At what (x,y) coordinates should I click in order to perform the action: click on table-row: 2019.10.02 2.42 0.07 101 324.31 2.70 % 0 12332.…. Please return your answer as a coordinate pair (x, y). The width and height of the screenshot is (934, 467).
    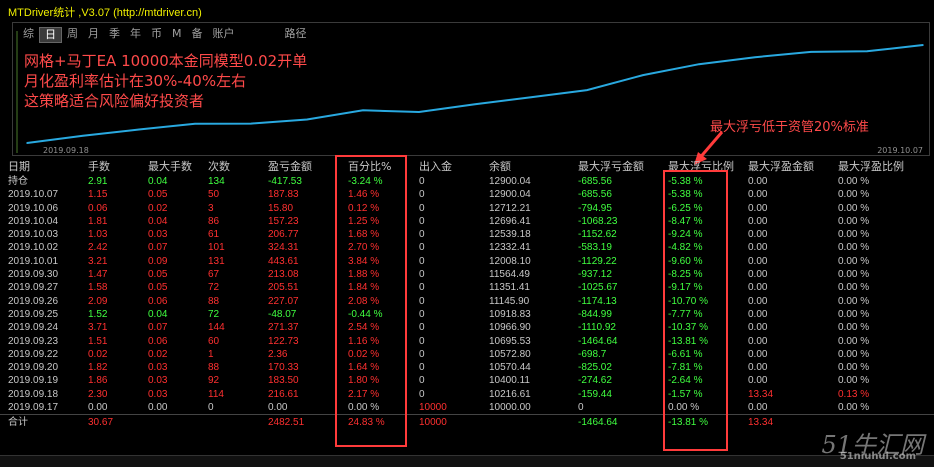
    Looking at the image, I should click on (467, 247).